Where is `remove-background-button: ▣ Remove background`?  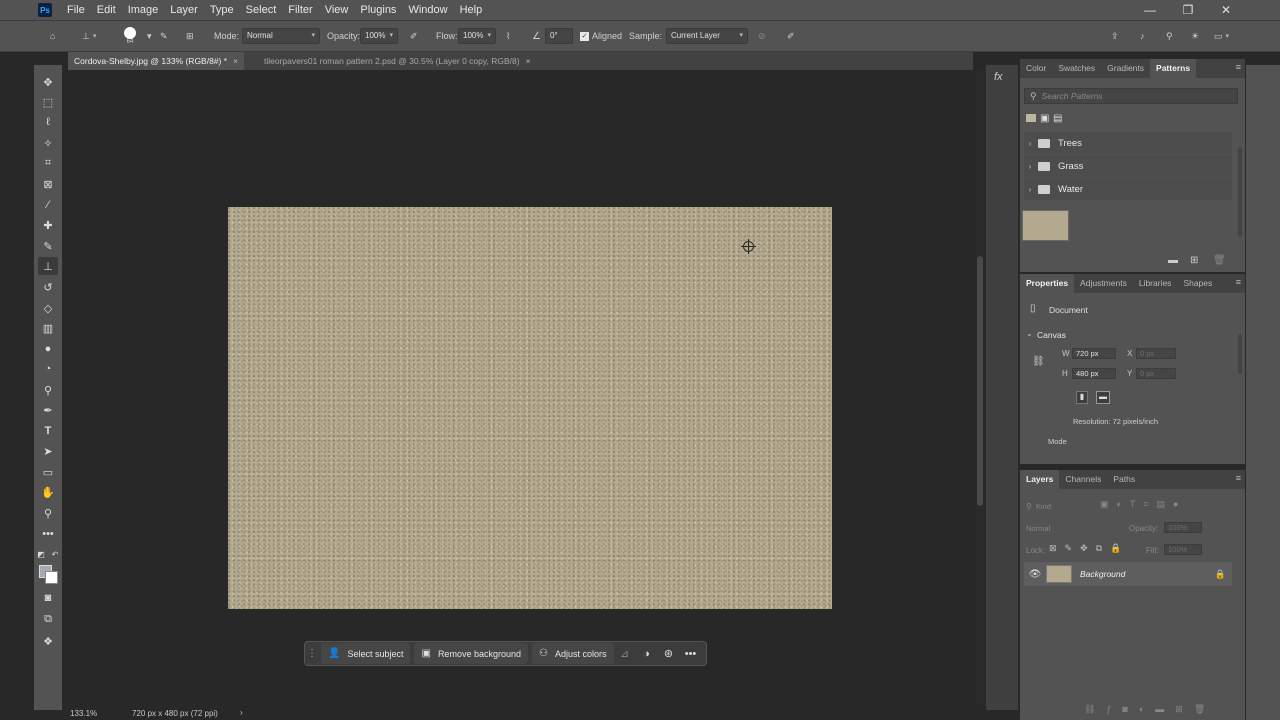
remove-background-button: ▣ Remove background is located at coordinates (471, 653).